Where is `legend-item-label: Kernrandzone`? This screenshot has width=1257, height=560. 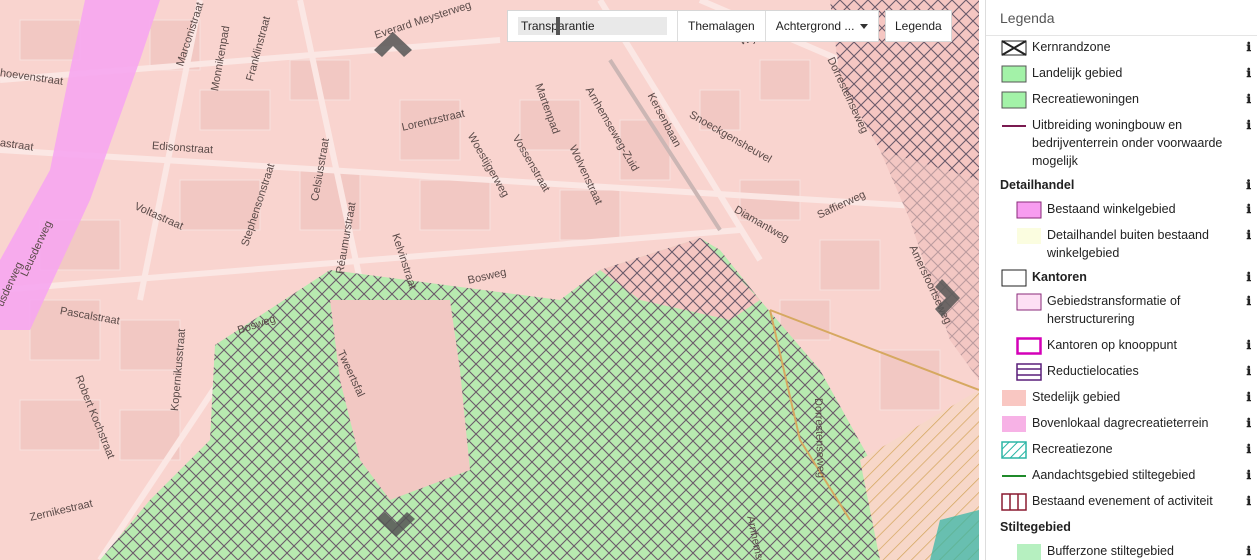
legend-item-label: Kernrandzone is located at coordinates (1071, 47).